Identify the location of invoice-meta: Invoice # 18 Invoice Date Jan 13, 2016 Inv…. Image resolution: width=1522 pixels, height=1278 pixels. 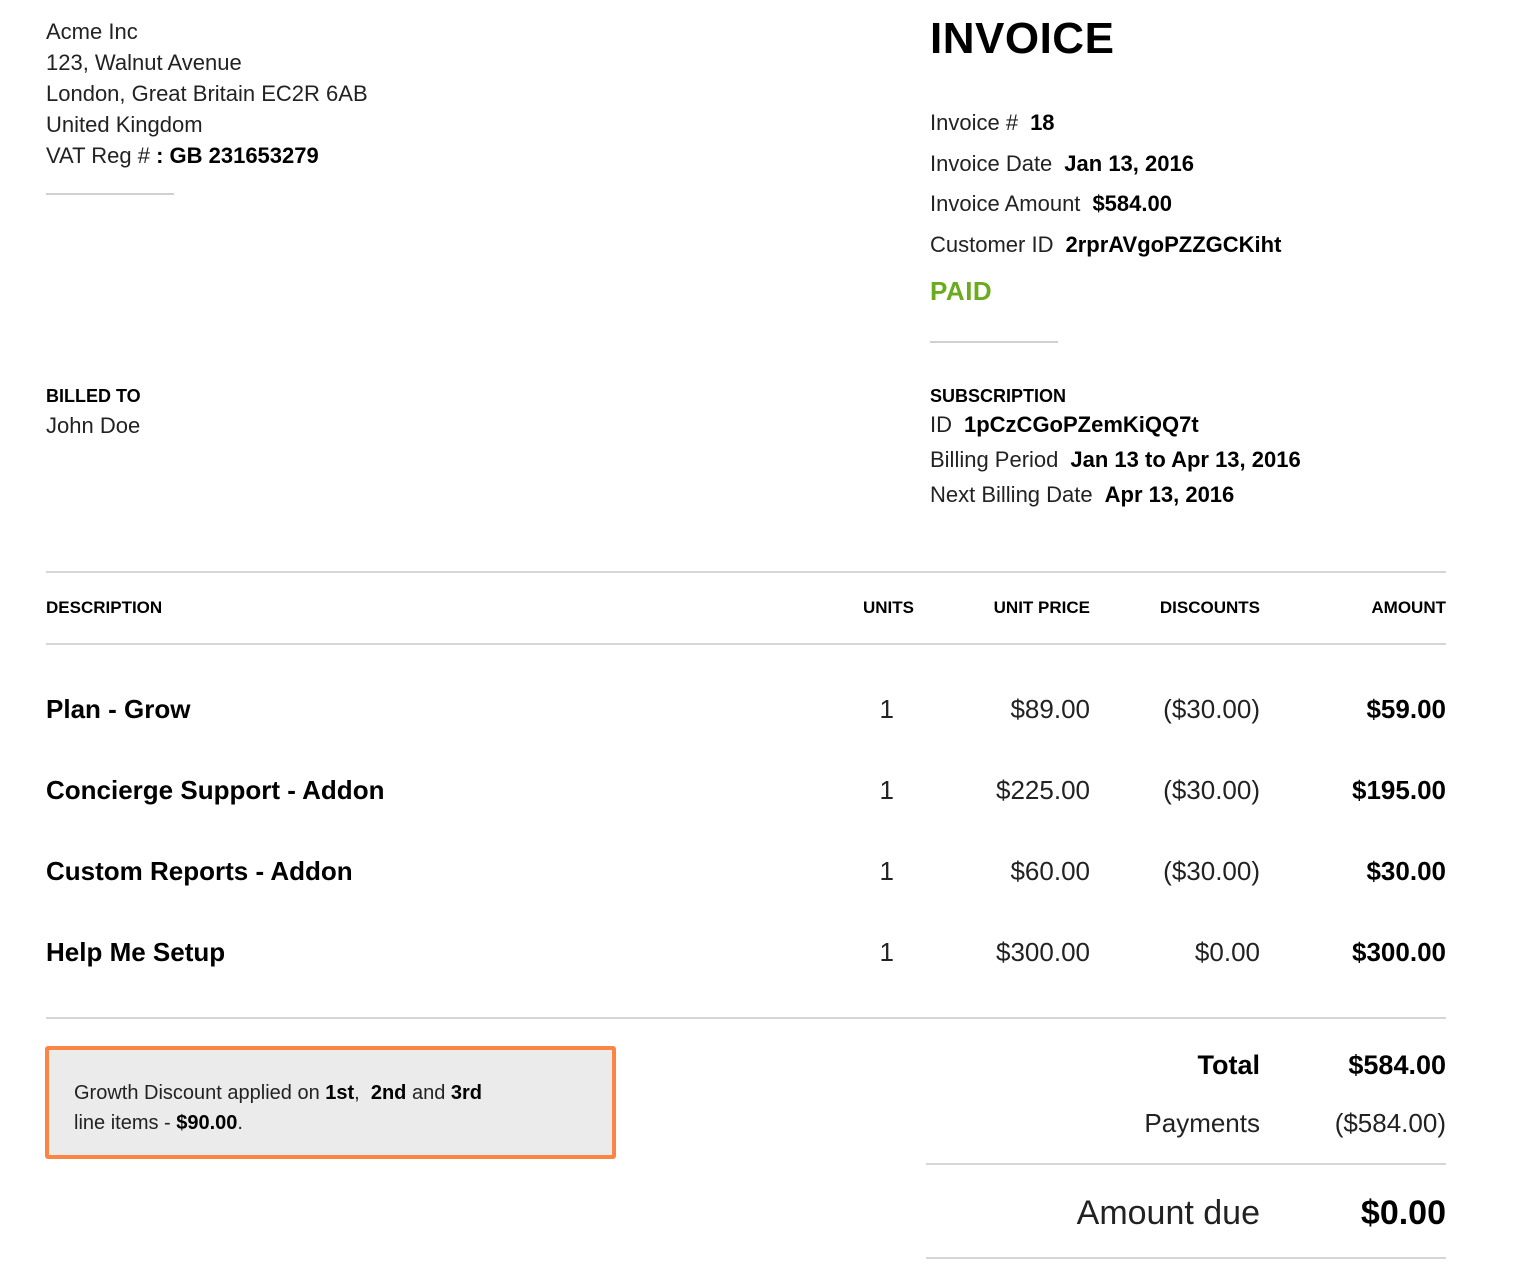
(1105, 187).